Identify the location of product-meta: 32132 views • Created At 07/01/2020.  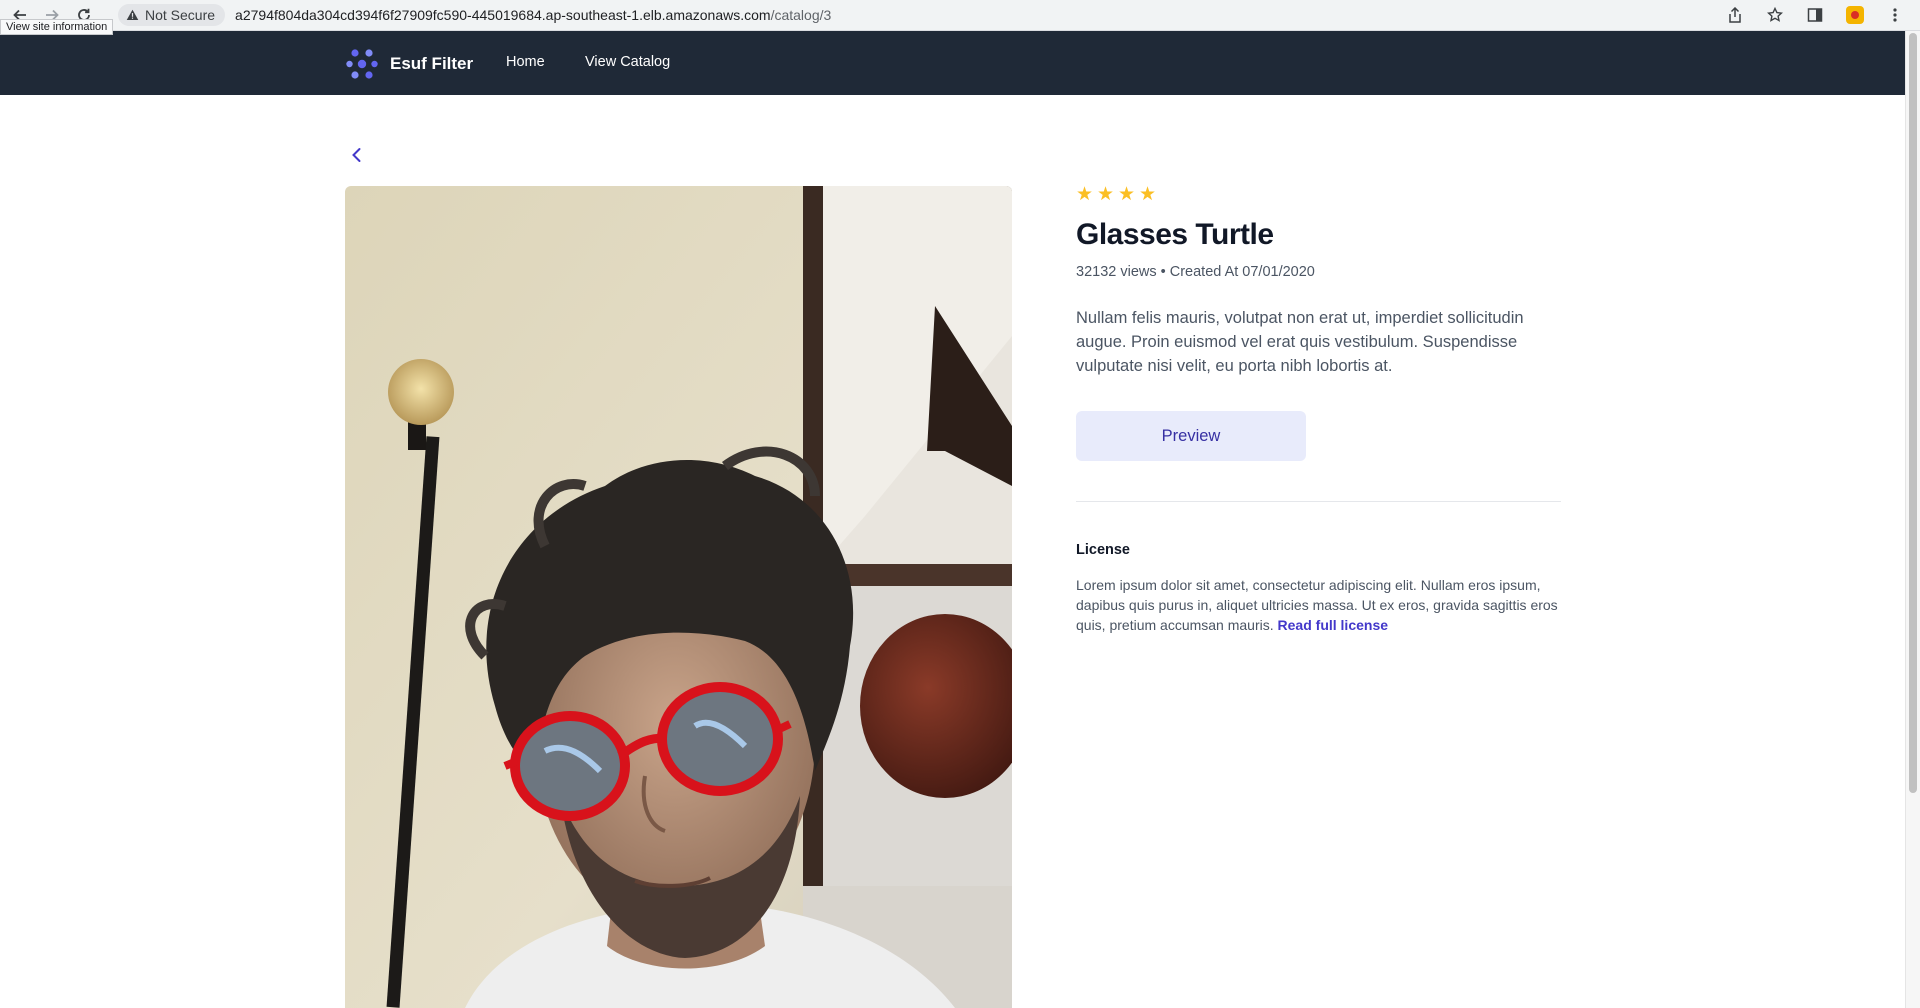
(1195, 272).